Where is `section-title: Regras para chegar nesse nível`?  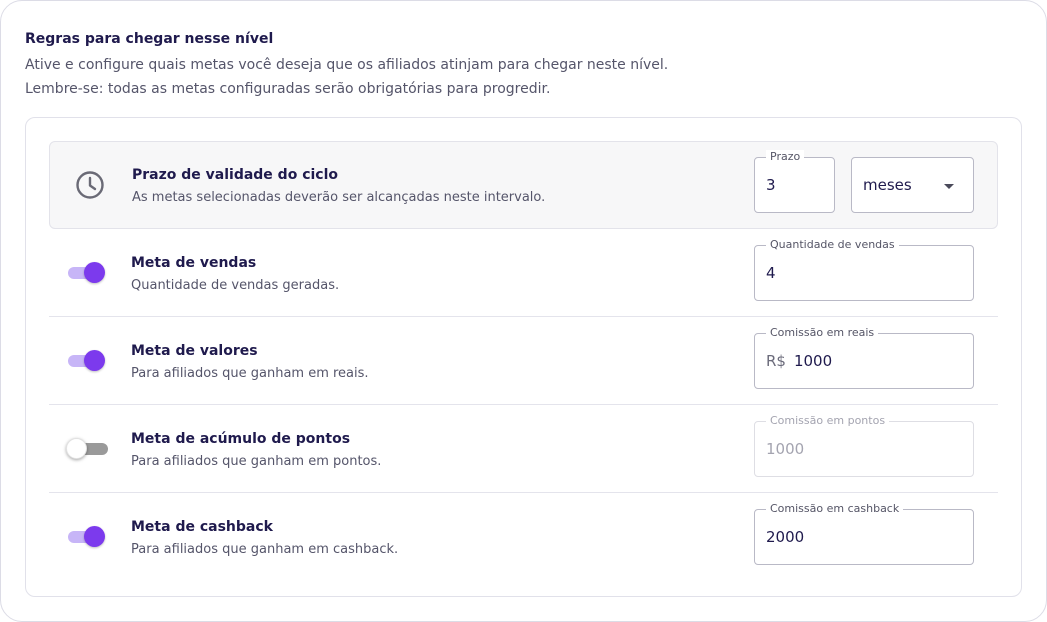 section-title: Regras para chegar nesse nível is located at coordinates (149, 39).